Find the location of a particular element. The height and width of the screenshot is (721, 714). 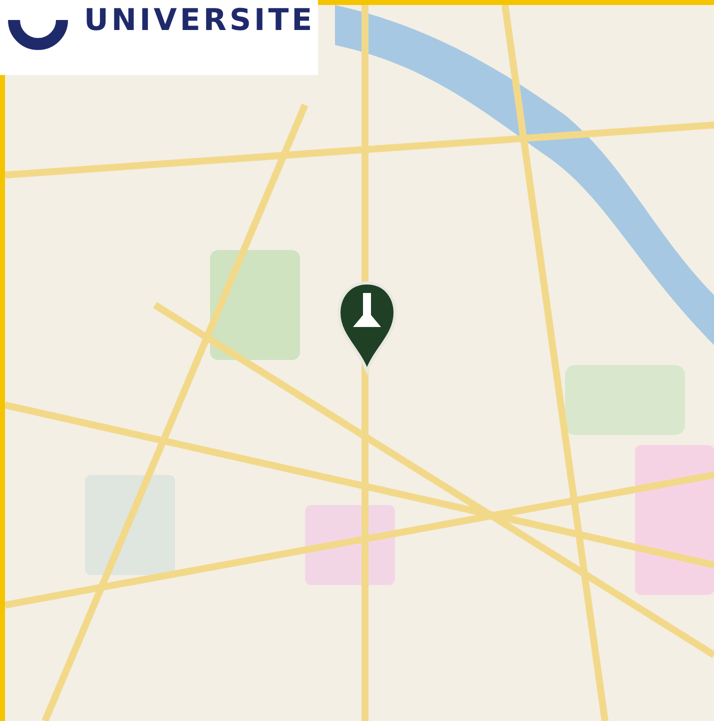

logo-text: UNIVERSITE is located at coordinates (200, 21).